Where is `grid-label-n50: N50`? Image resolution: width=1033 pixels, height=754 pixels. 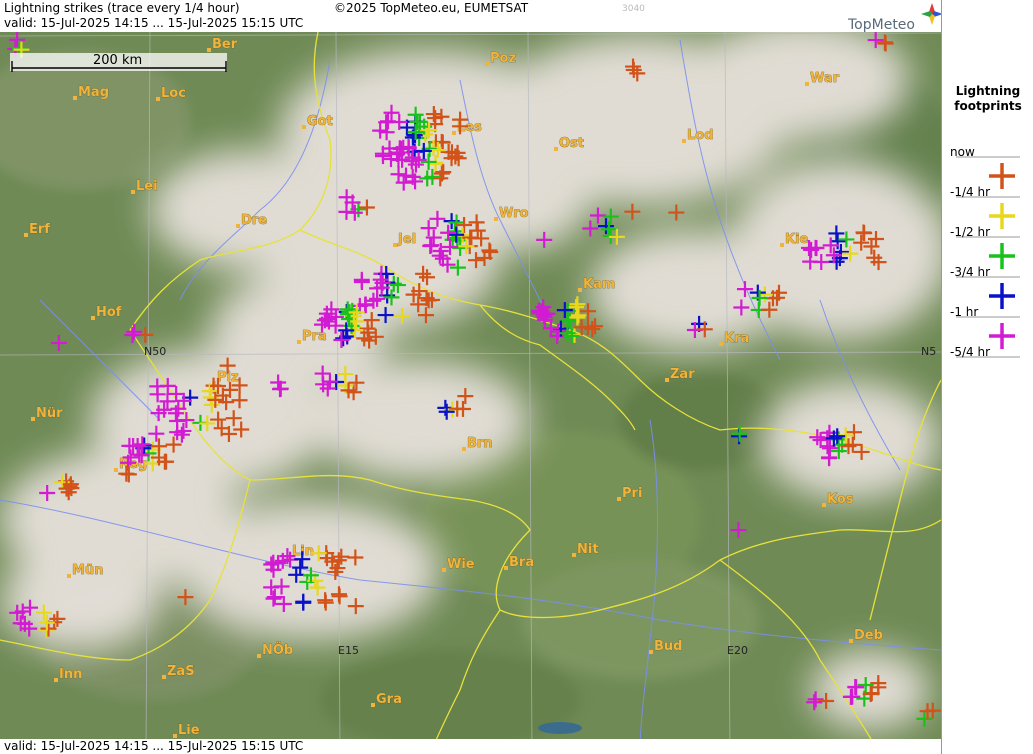 grid-label-n50: N50 is located at coordinates (155, 351).